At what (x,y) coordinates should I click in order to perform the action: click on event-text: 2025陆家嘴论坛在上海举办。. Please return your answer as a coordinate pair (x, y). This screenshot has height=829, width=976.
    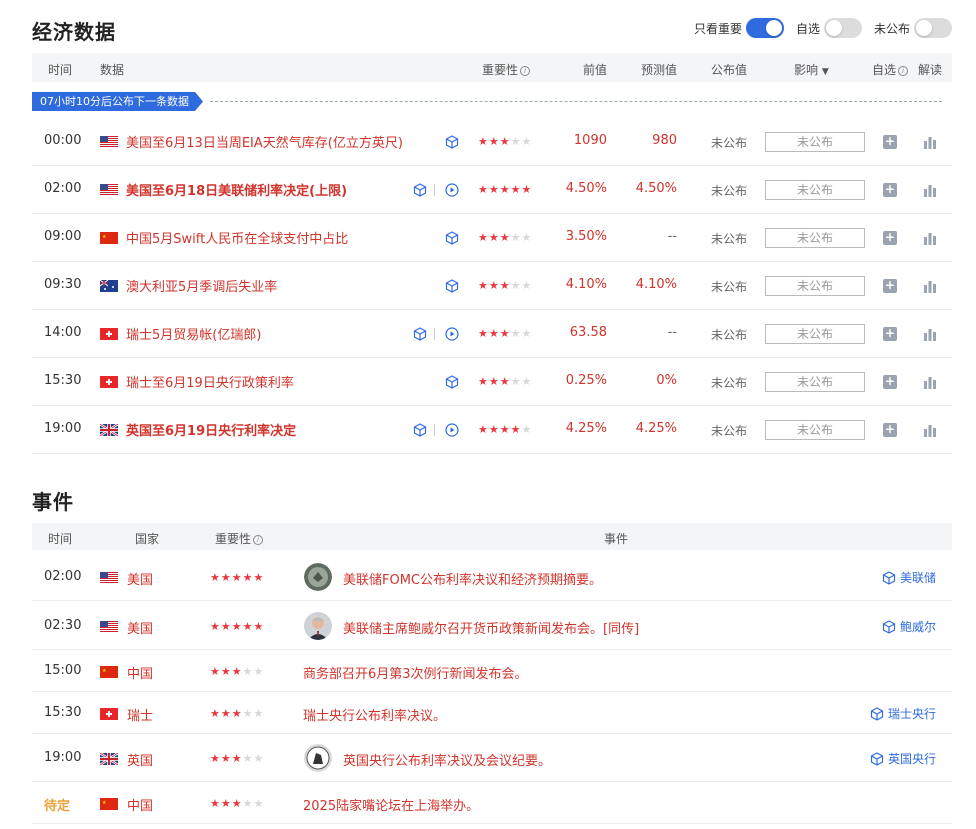
    Looking at the image, I should click on (391, 804).